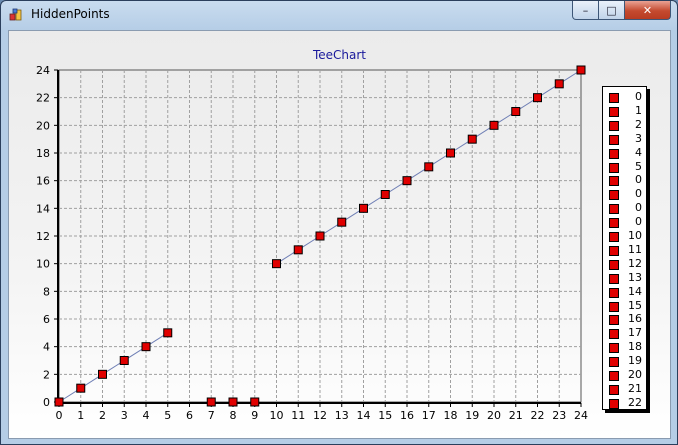 This screenshot has height=445, width=678. Describe the element at coordinates (494, 415) in the screenshot. I see `x-tick-label: 20` at that location.